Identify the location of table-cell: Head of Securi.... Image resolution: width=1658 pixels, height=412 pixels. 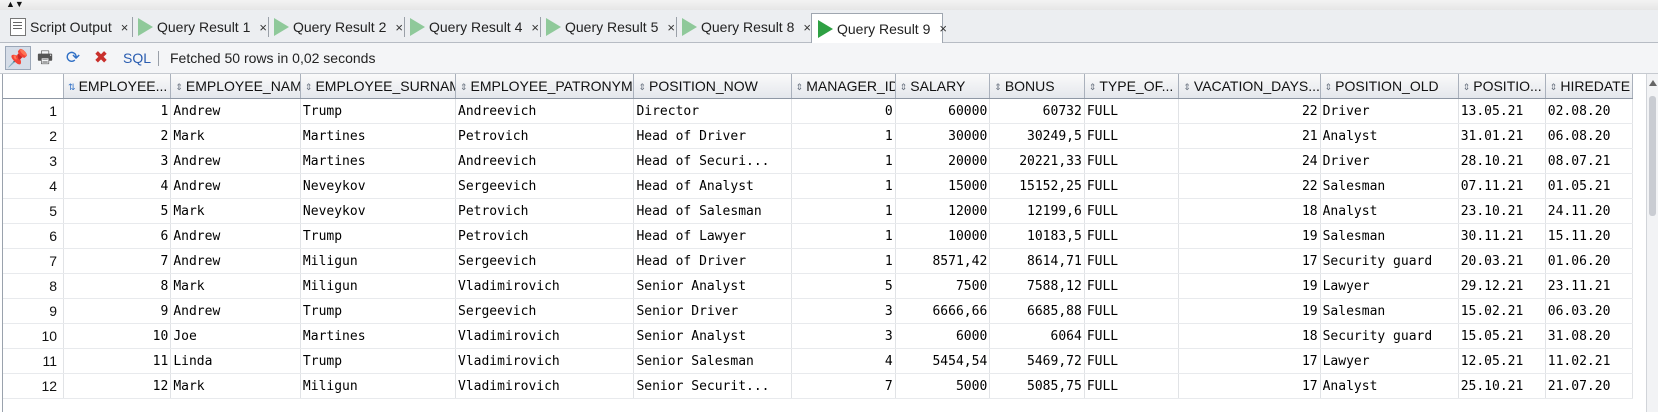
(712, 161).